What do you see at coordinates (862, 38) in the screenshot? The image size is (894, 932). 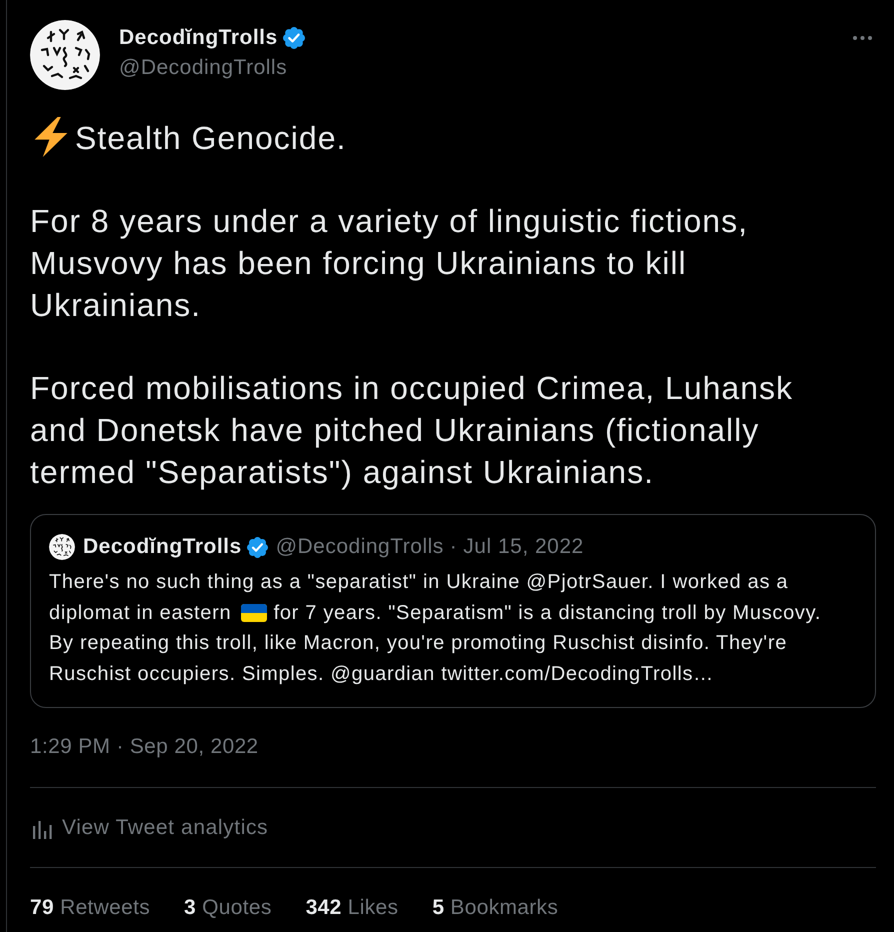 I see `more-options-icon` at bounding box center [862, 38].